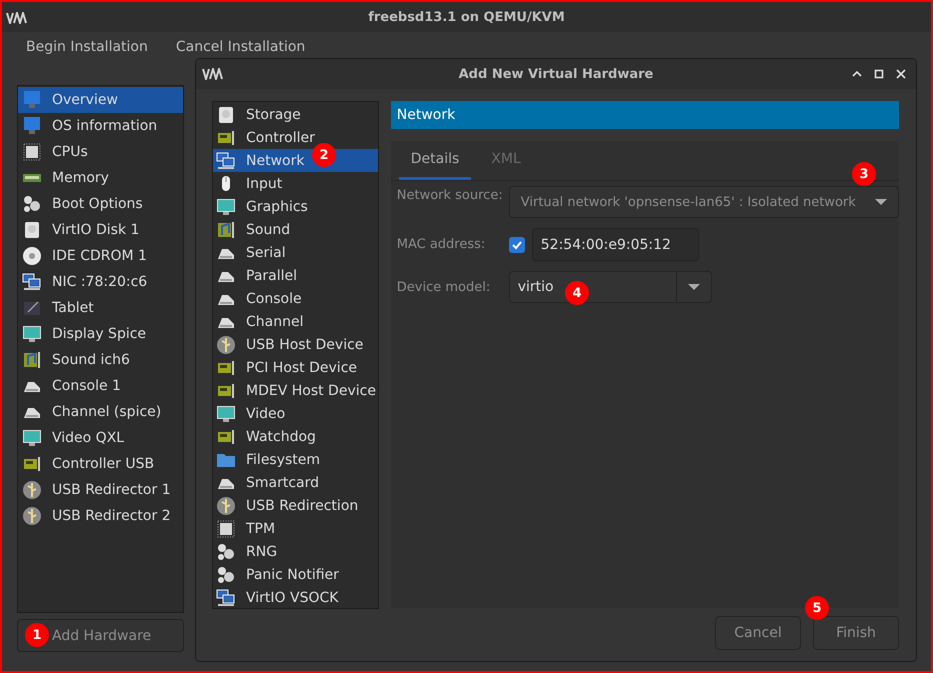 The width and height of the screenshot is (933, 673). I want to click on hardware-list-item: Video QXL, so click(100, 438).